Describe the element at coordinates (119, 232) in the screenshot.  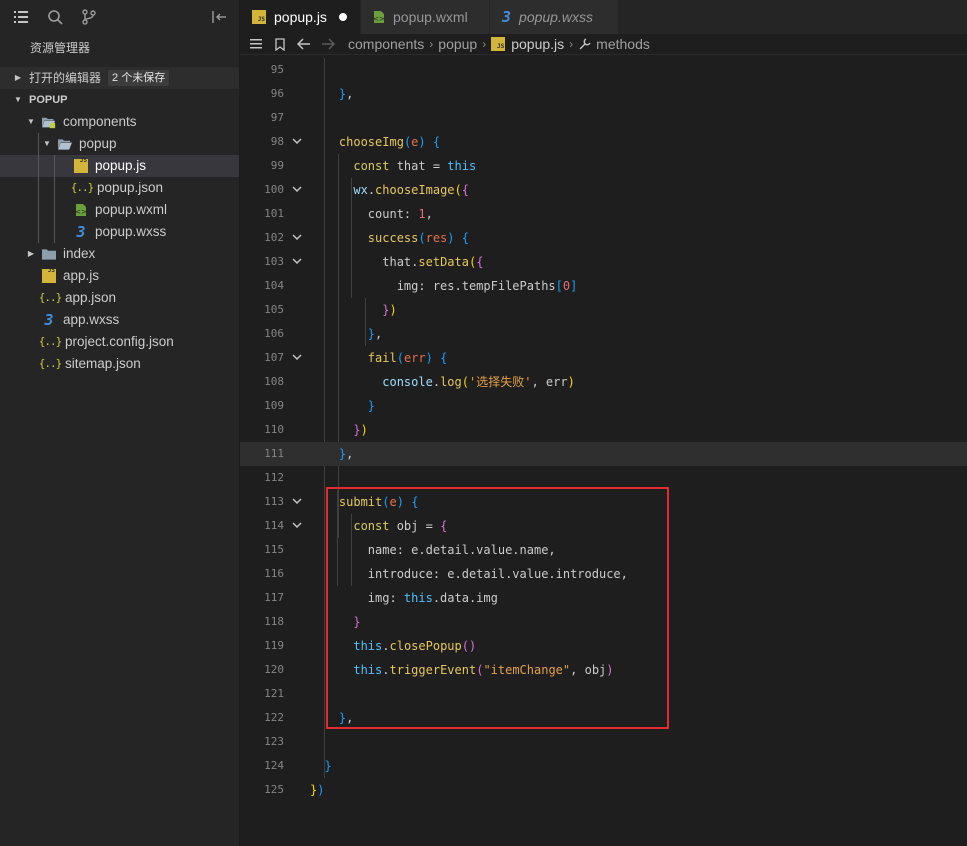
I see `tree-item: 3 popup.wxss` at that location.